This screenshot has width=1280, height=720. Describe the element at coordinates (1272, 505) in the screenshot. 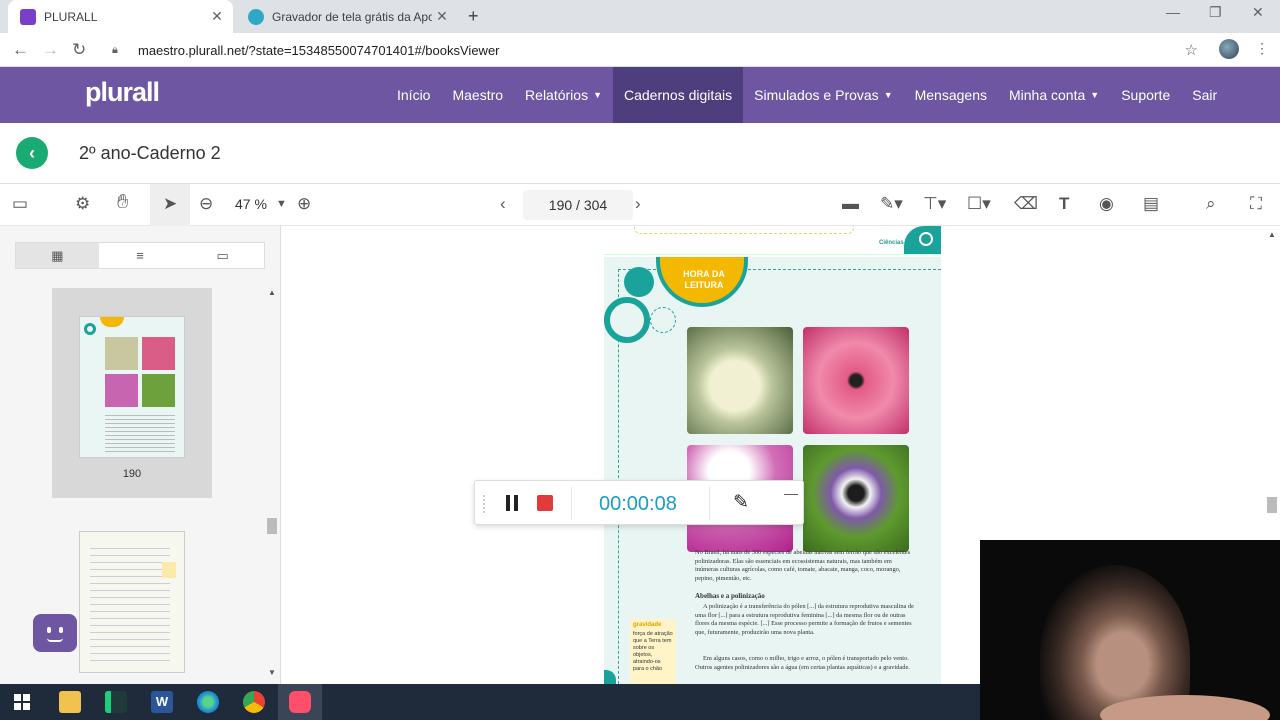

I see `viewer-scrollbar-thumb` at that location.